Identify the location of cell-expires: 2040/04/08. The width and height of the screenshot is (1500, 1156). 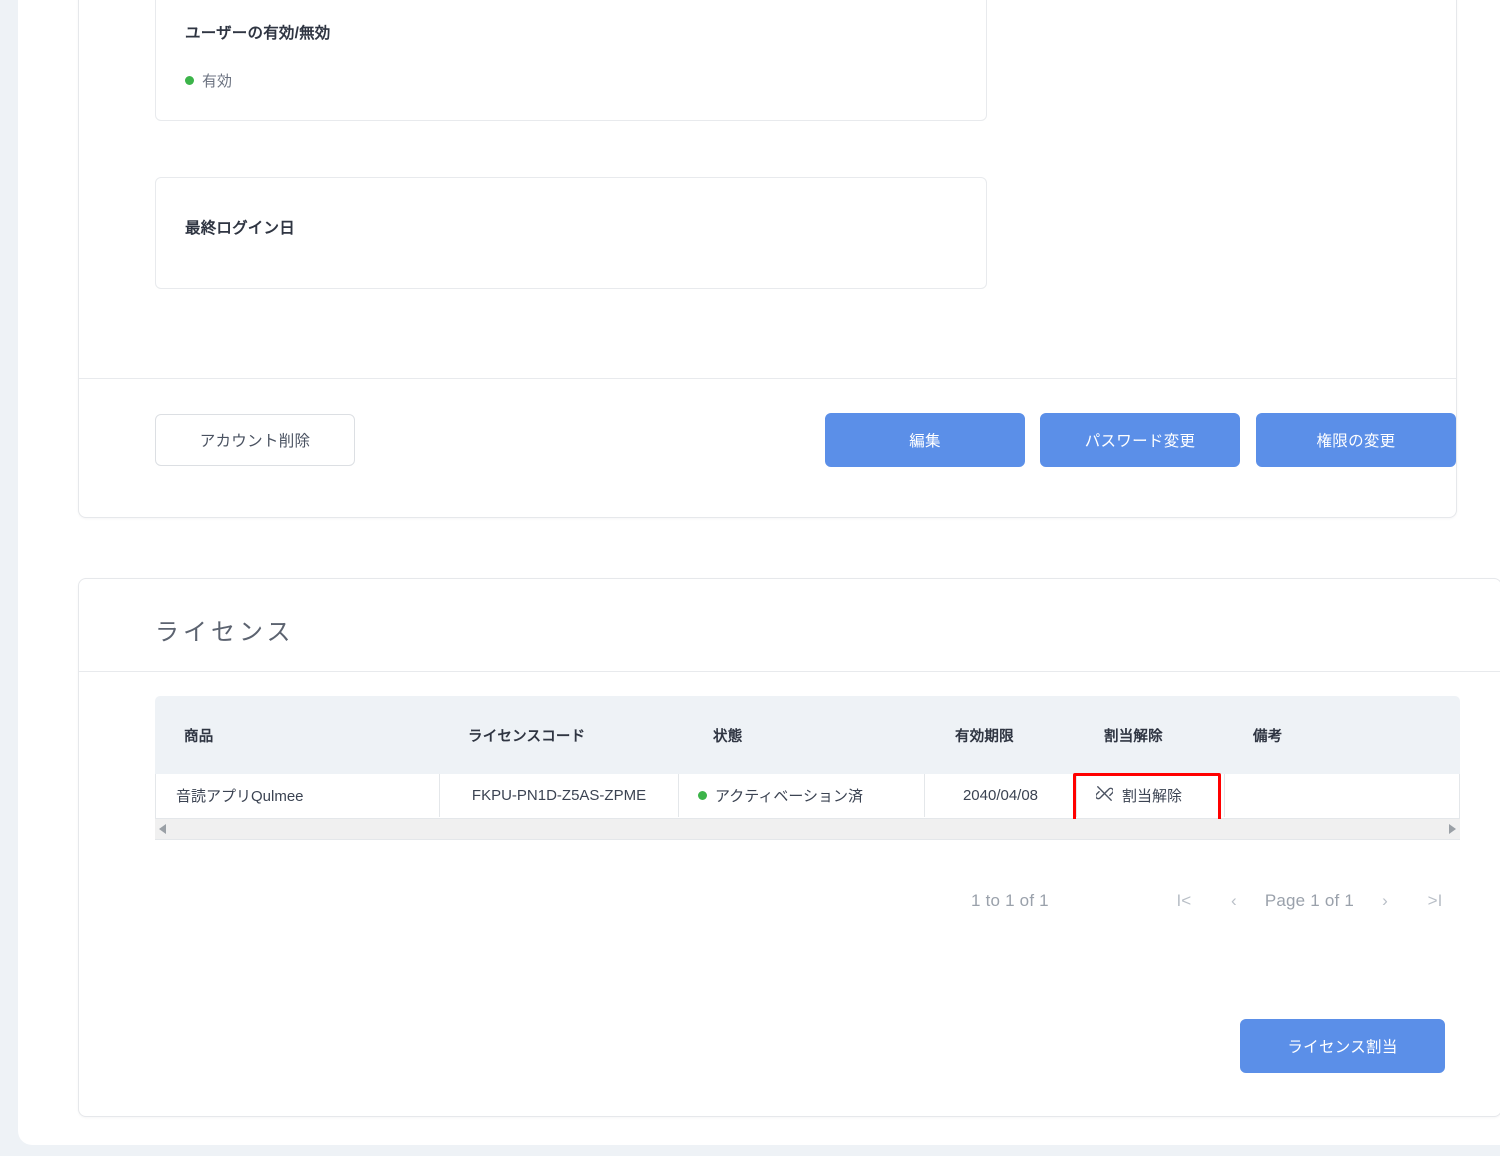
(1001, 795).